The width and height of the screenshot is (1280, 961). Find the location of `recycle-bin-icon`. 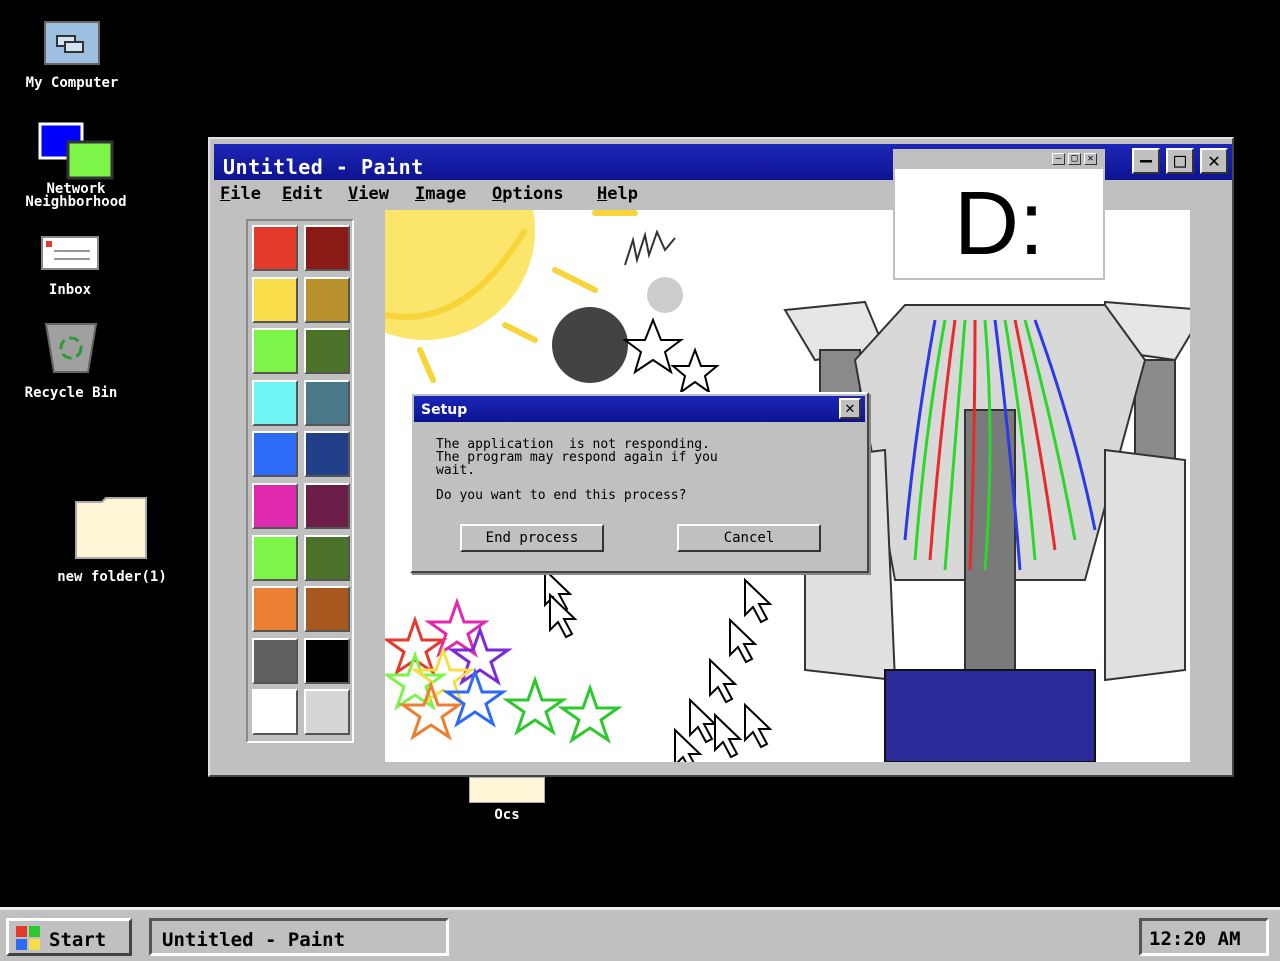

recycle-bin-icon is located at coordinates (71, 348).